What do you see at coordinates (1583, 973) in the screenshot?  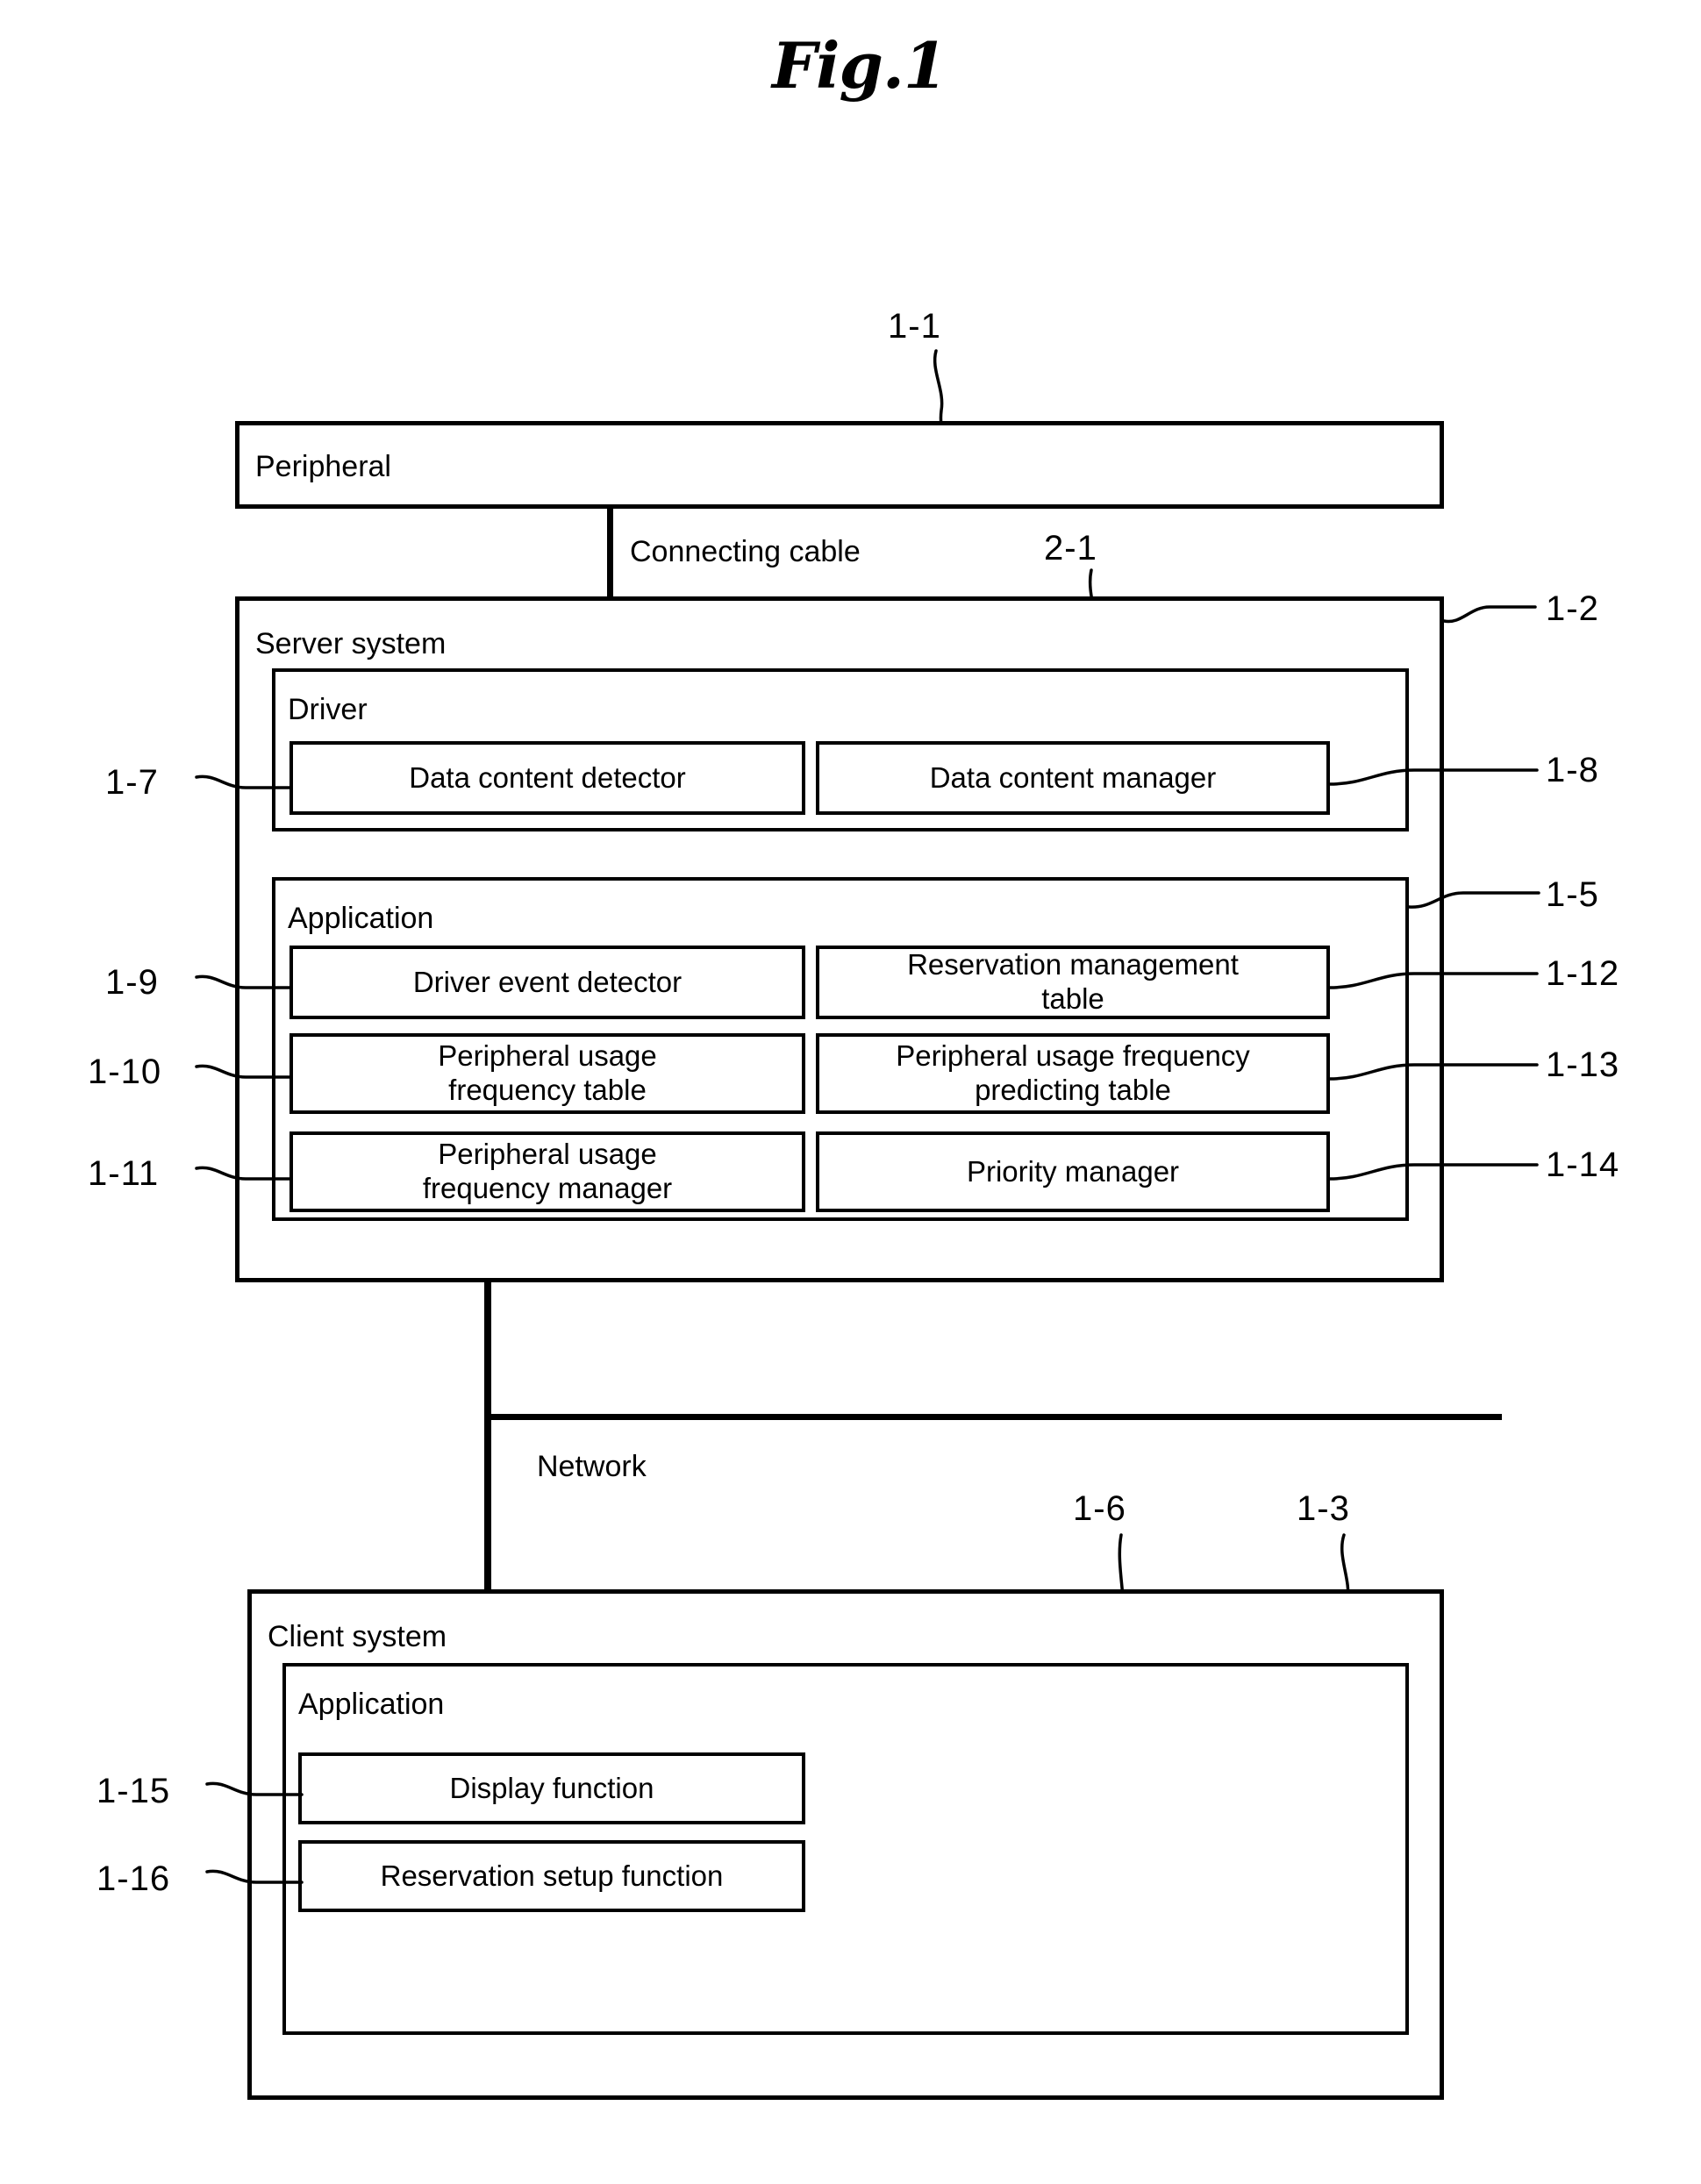 I see `ref-label-1-12: 1-12` at bounding box center [1583, 973].